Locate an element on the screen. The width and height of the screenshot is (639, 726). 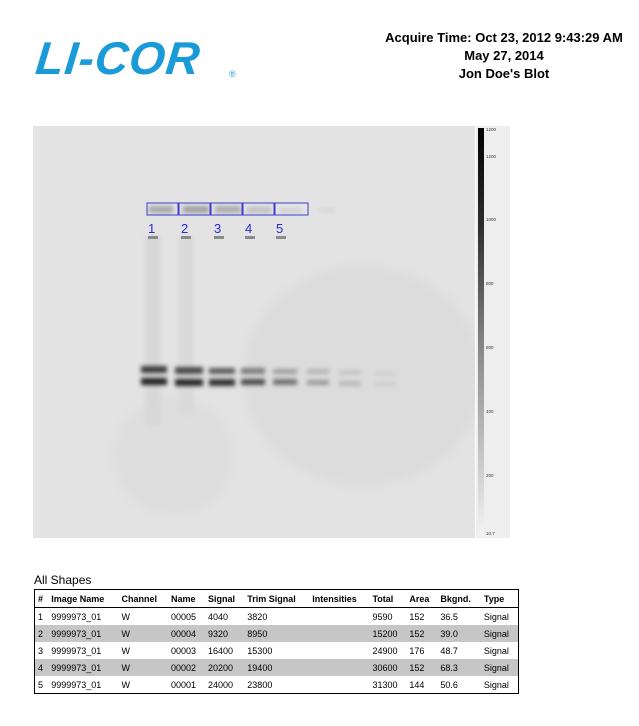
table-caption: All Shapes is located at coordinates (63, 580).